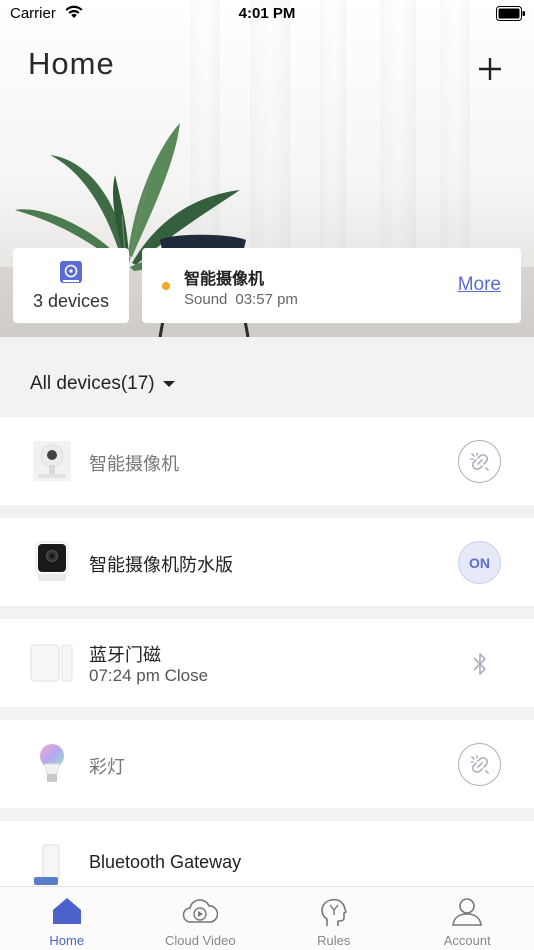  What do you see at coordinates (266, 299) in the screenshot?
I see `event-time: 03:57 pm` at bounding box center [266, 299].